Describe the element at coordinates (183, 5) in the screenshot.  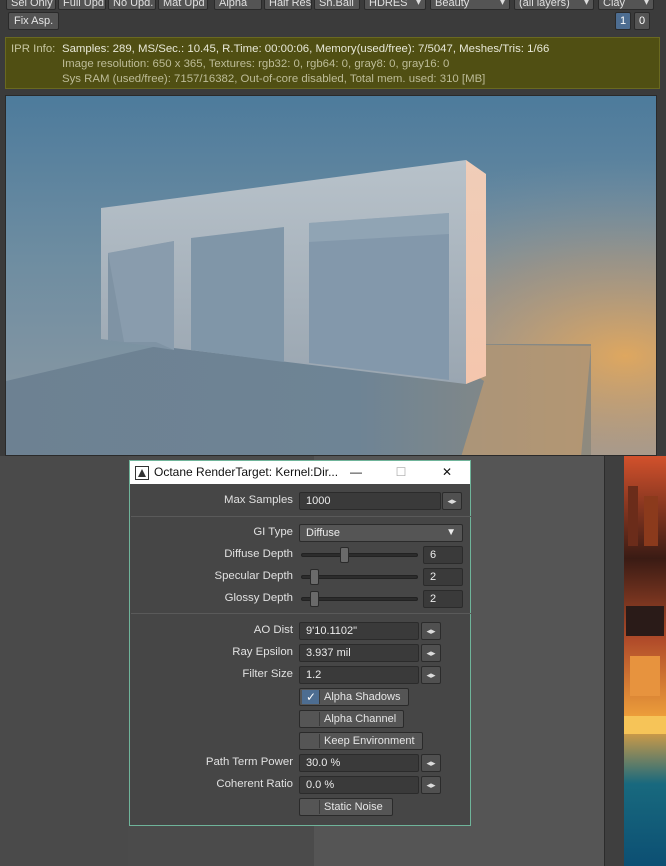
I see `material-update-button: Mat Upd` at that location.